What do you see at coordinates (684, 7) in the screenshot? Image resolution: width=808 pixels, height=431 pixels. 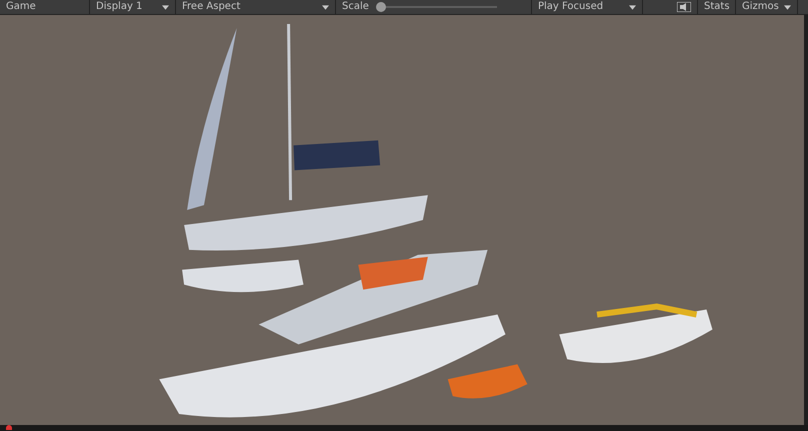 I see `speaker-icon` at bounding box center [684, 7].